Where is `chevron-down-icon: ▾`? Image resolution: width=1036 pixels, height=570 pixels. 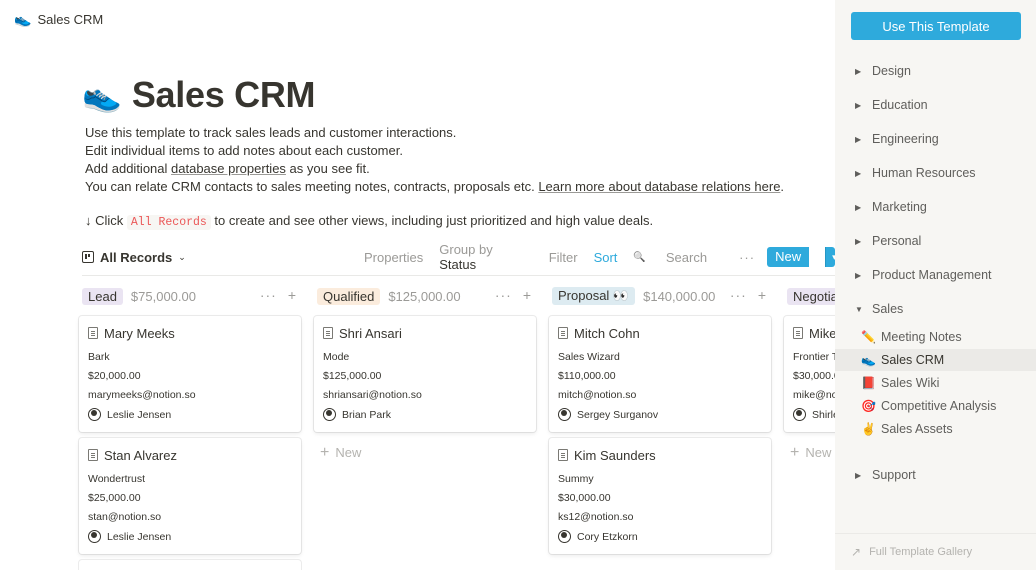 chevron-down-icon: ▾ is located at coordinates (830, 257).